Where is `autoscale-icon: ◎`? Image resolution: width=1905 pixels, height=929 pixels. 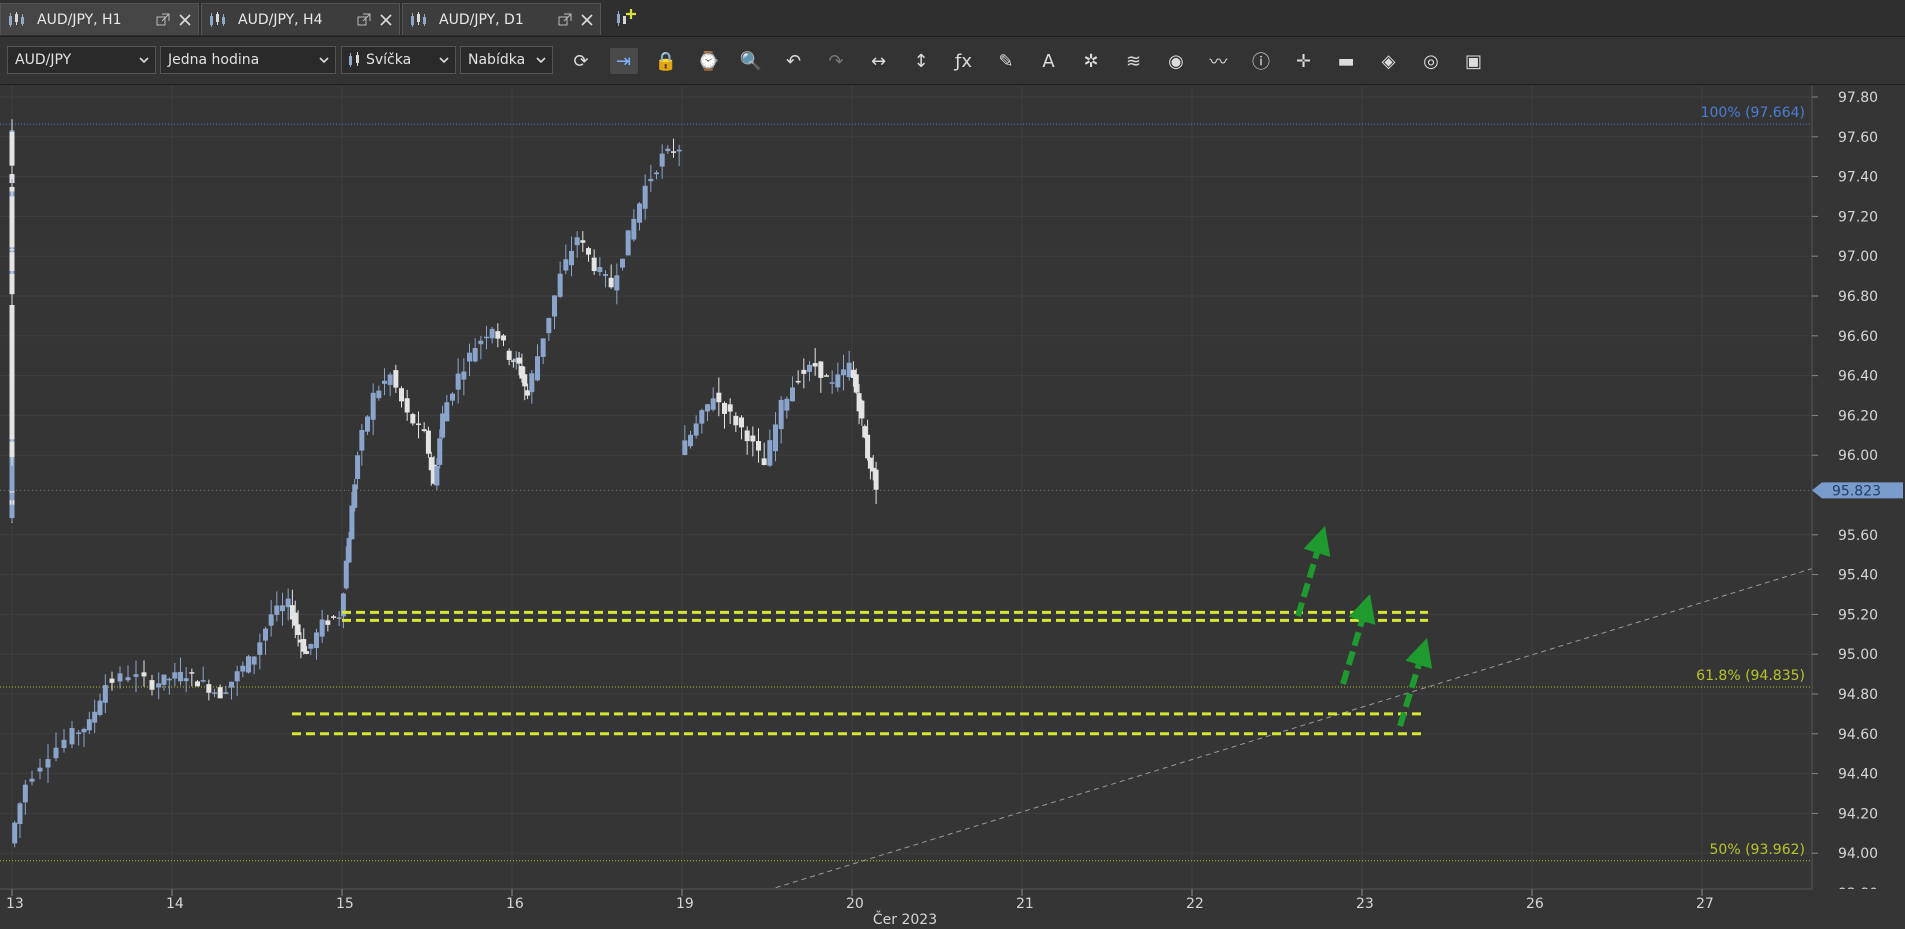
autoscale-icon: ◎ is located at coordinates (1431, 61).